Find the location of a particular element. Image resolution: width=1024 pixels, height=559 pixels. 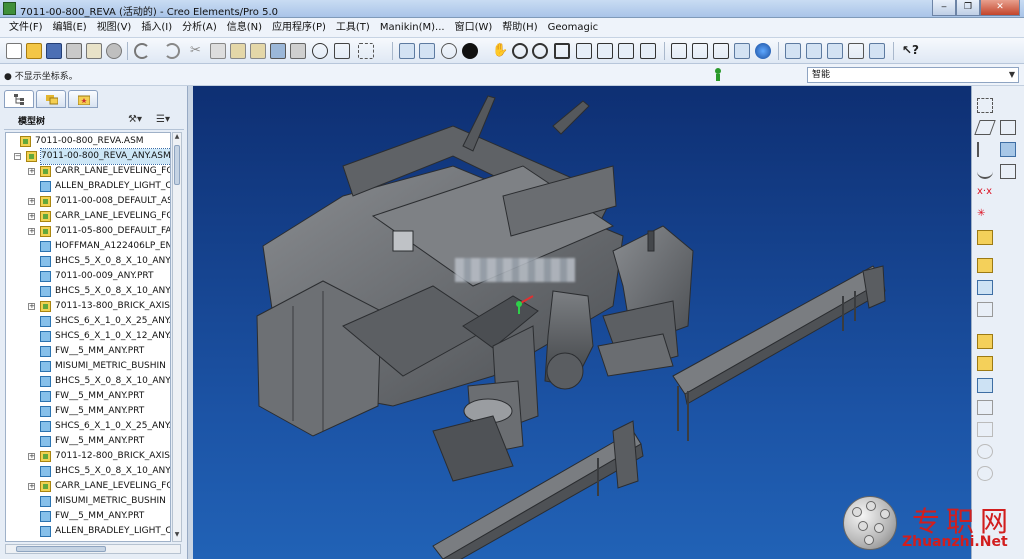

datum-display-icon is located at coordinates (407, 51).